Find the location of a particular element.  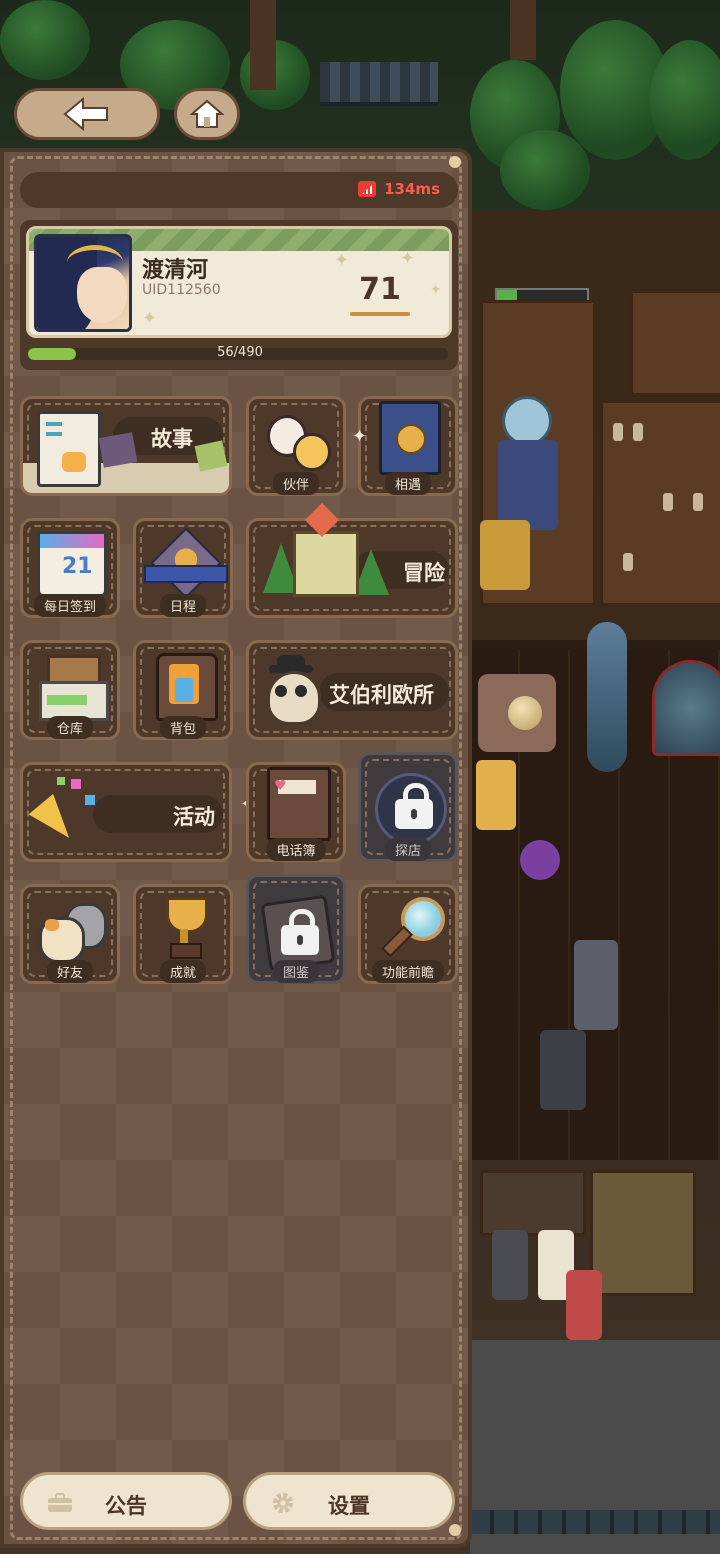

feature-preview-tile: 功能前瞻 is located at coordinates (408, 934).